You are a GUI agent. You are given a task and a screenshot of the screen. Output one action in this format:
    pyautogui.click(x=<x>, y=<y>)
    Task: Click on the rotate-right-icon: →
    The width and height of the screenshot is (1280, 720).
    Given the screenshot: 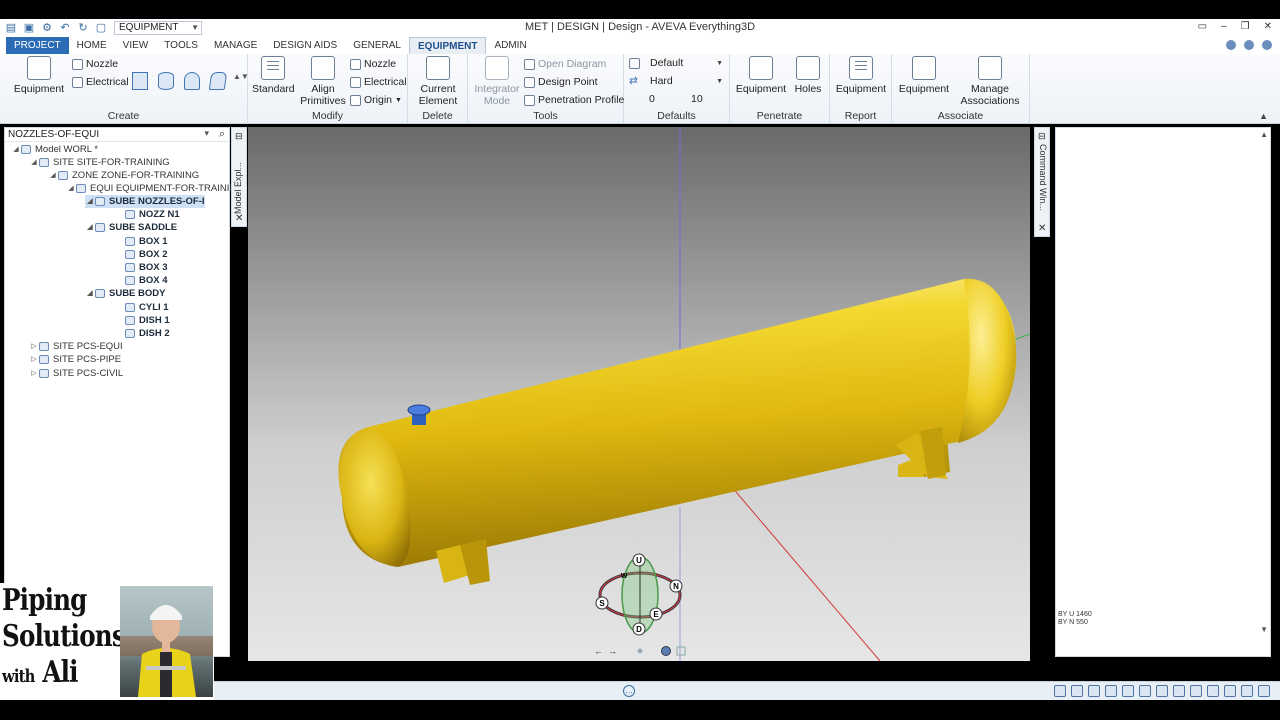 What is the action you would take?
    pyautogui.click(x=612, y=651)
    